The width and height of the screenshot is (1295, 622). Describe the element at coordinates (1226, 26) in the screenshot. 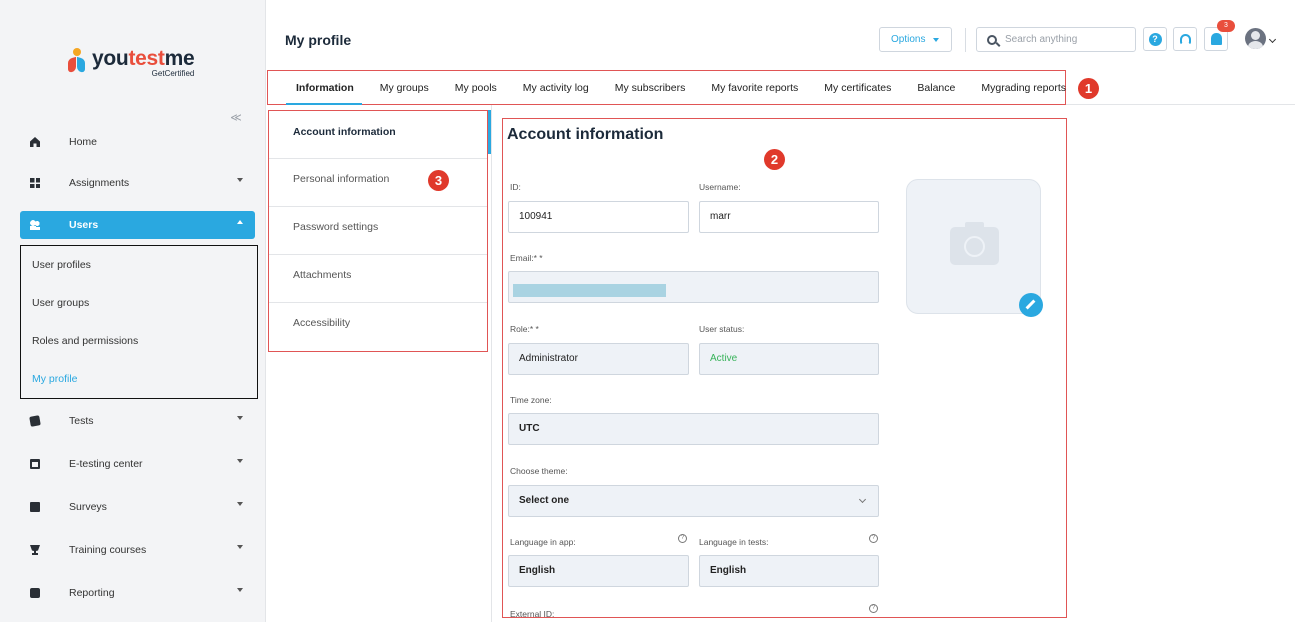

I see `notification-badge: 3` at that location.